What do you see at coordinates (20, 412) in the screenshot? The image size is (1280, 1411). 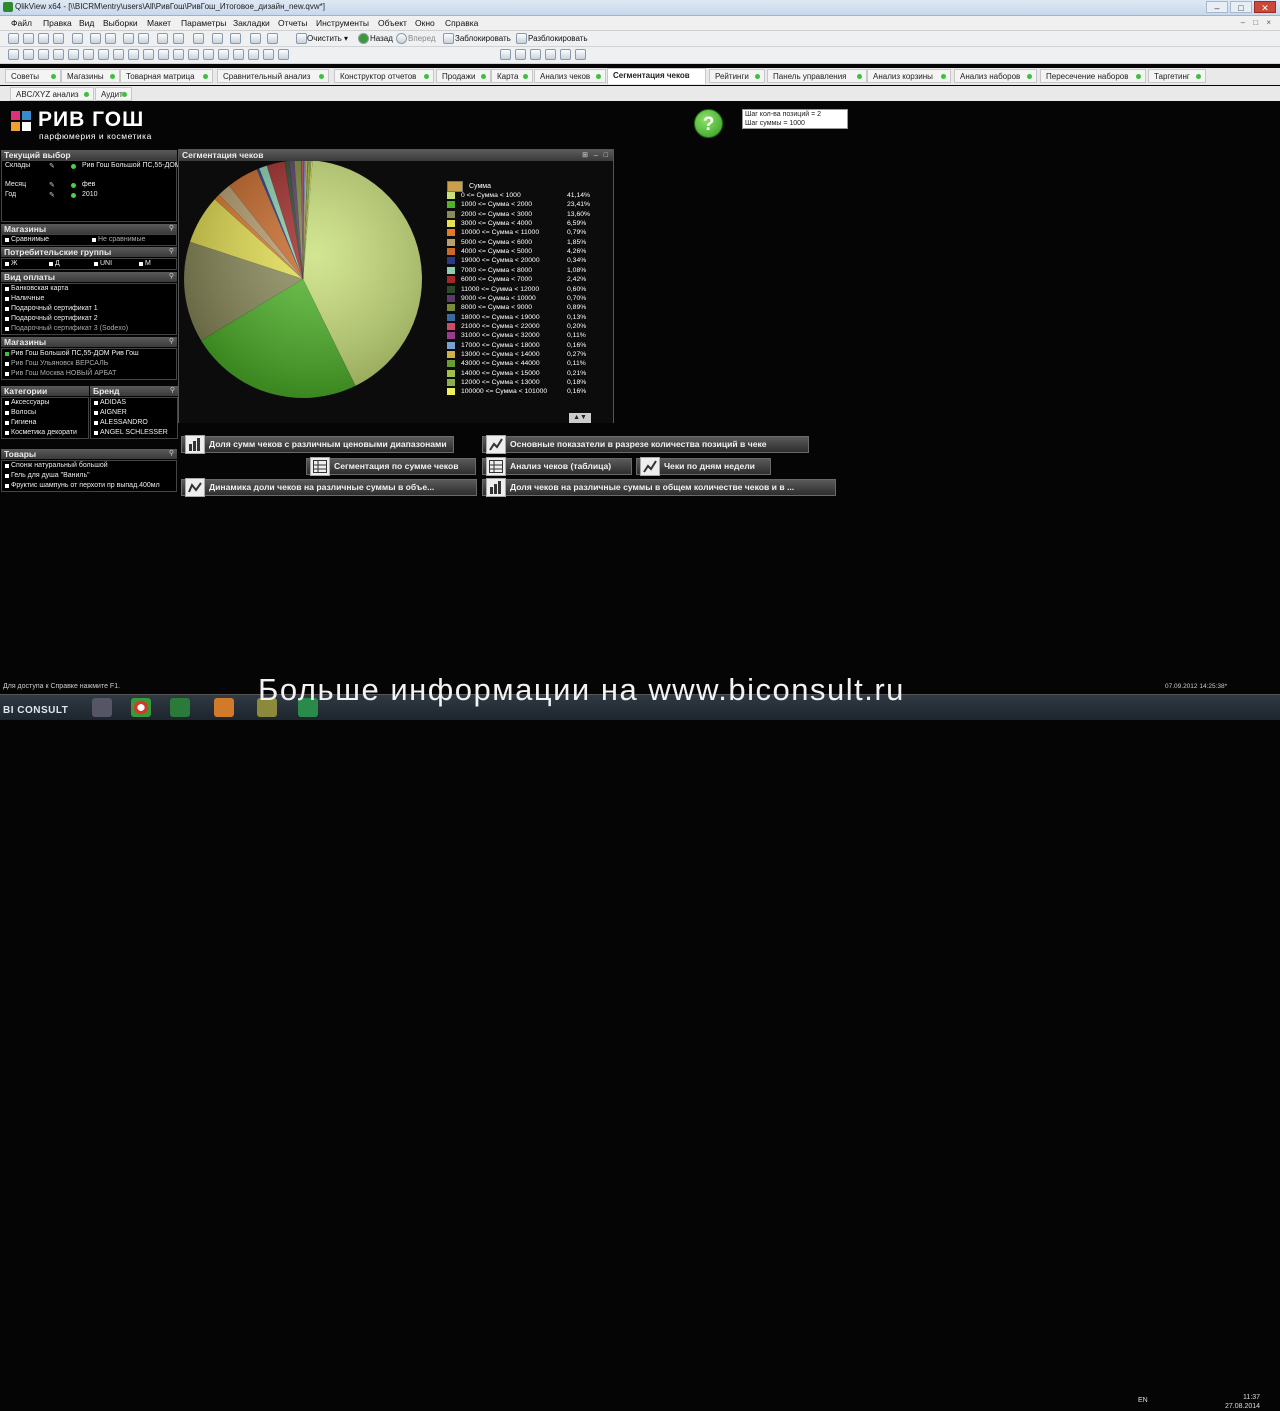 I see `list-item: Волосы` at bounding box center [20, 412].